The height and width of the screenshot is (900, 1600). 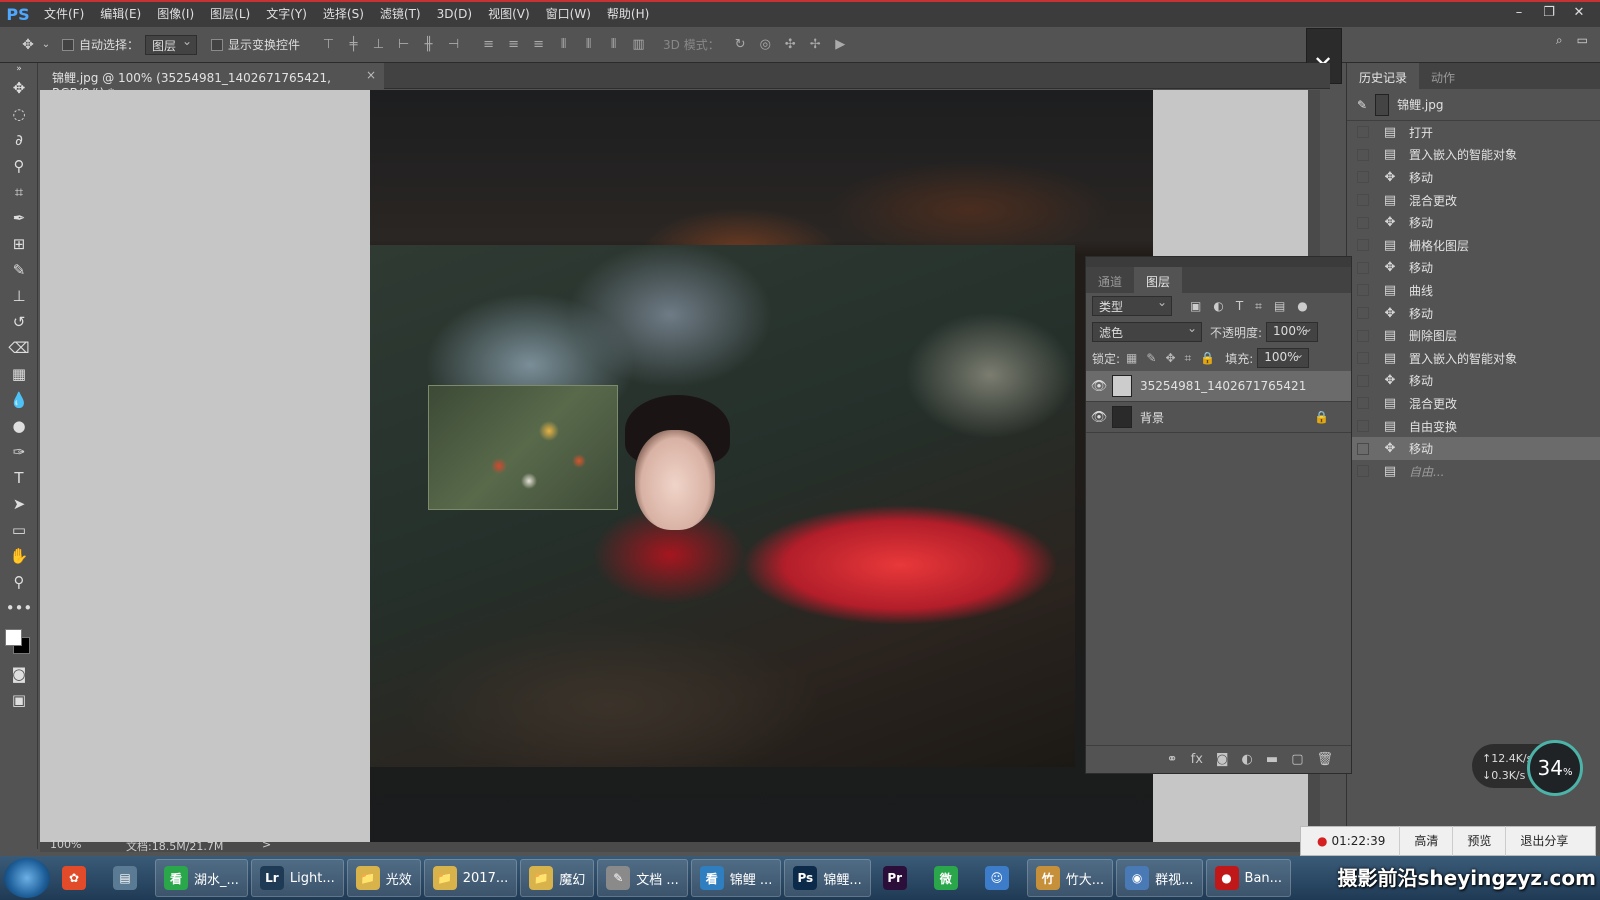 I want to click on menu-3d: 3D(D), so click(x=454, y=14).